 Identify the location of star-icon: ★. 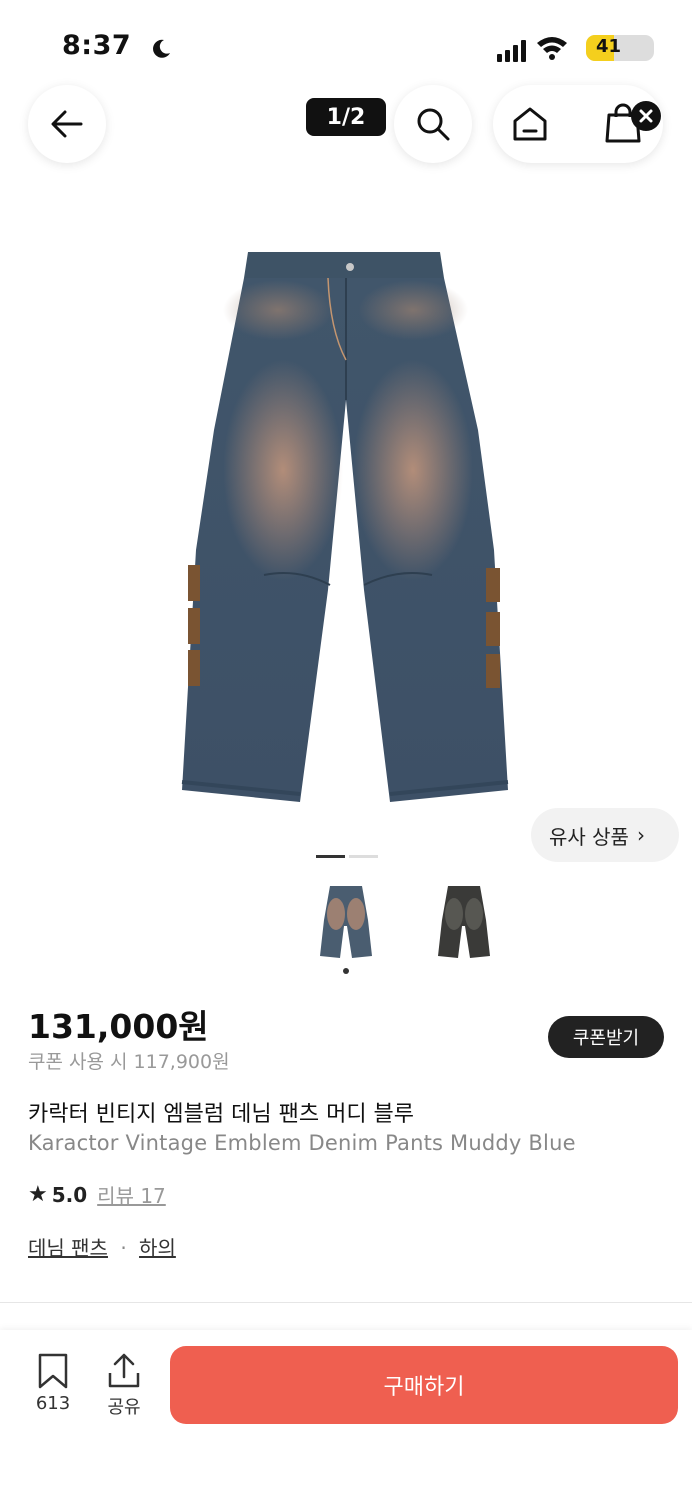
(38, 1194).